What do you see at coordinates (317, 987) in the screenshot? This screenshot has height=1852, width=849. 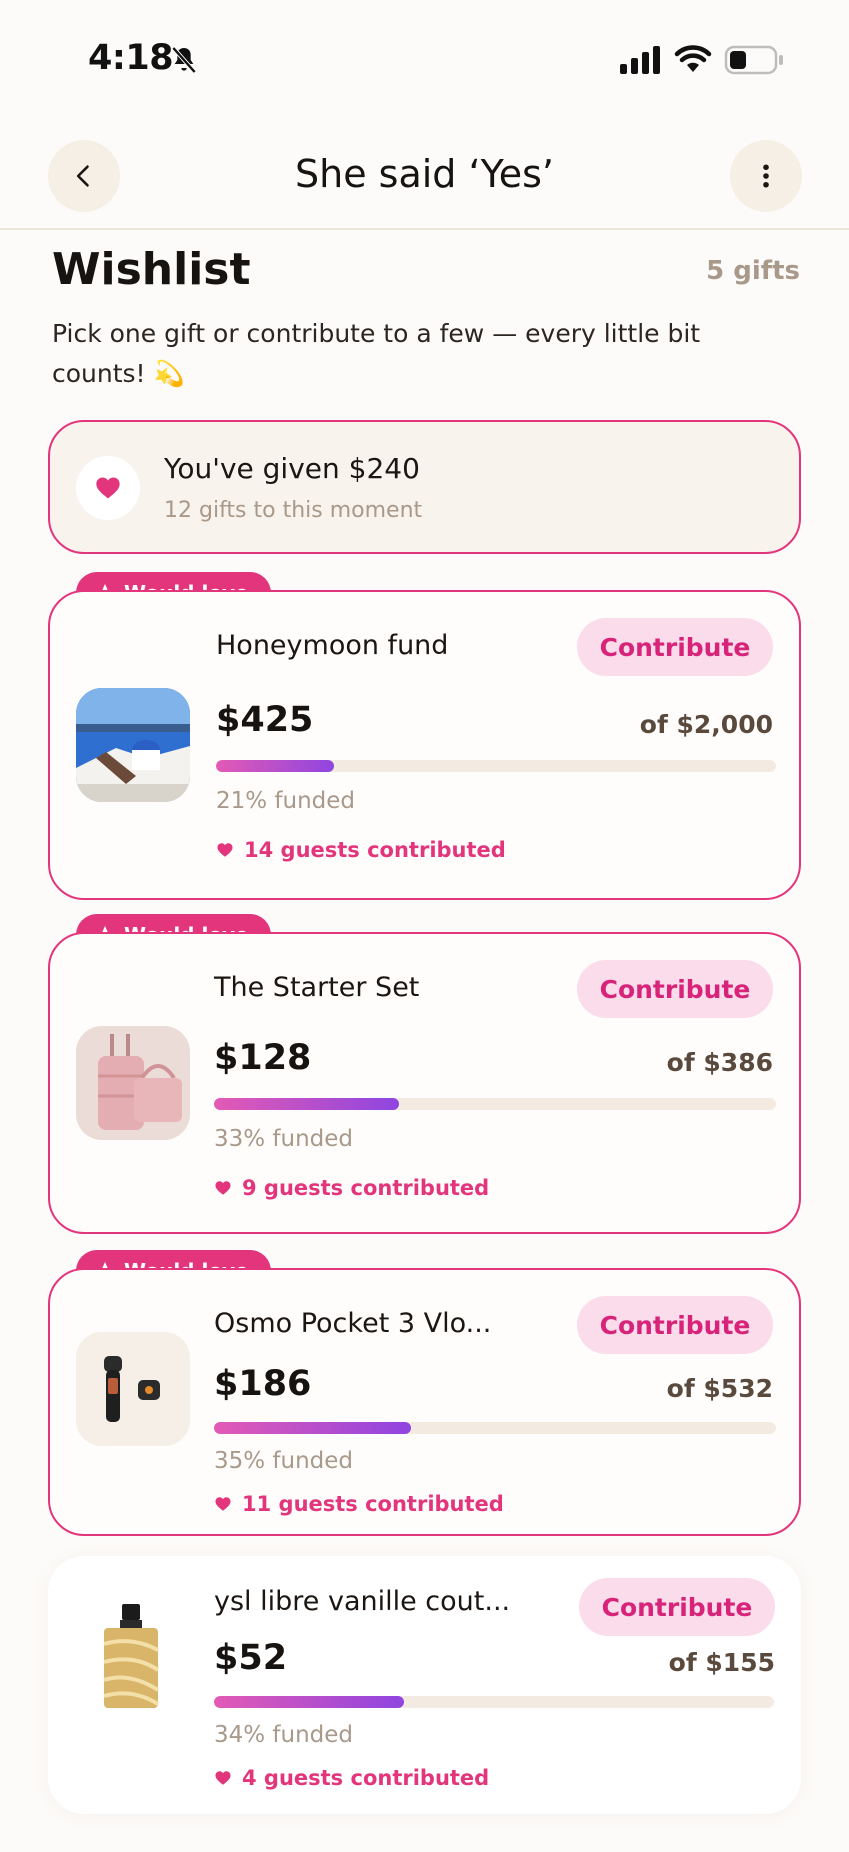 I see `gift-name: The Starter Set` at bounding box center [317, 987].